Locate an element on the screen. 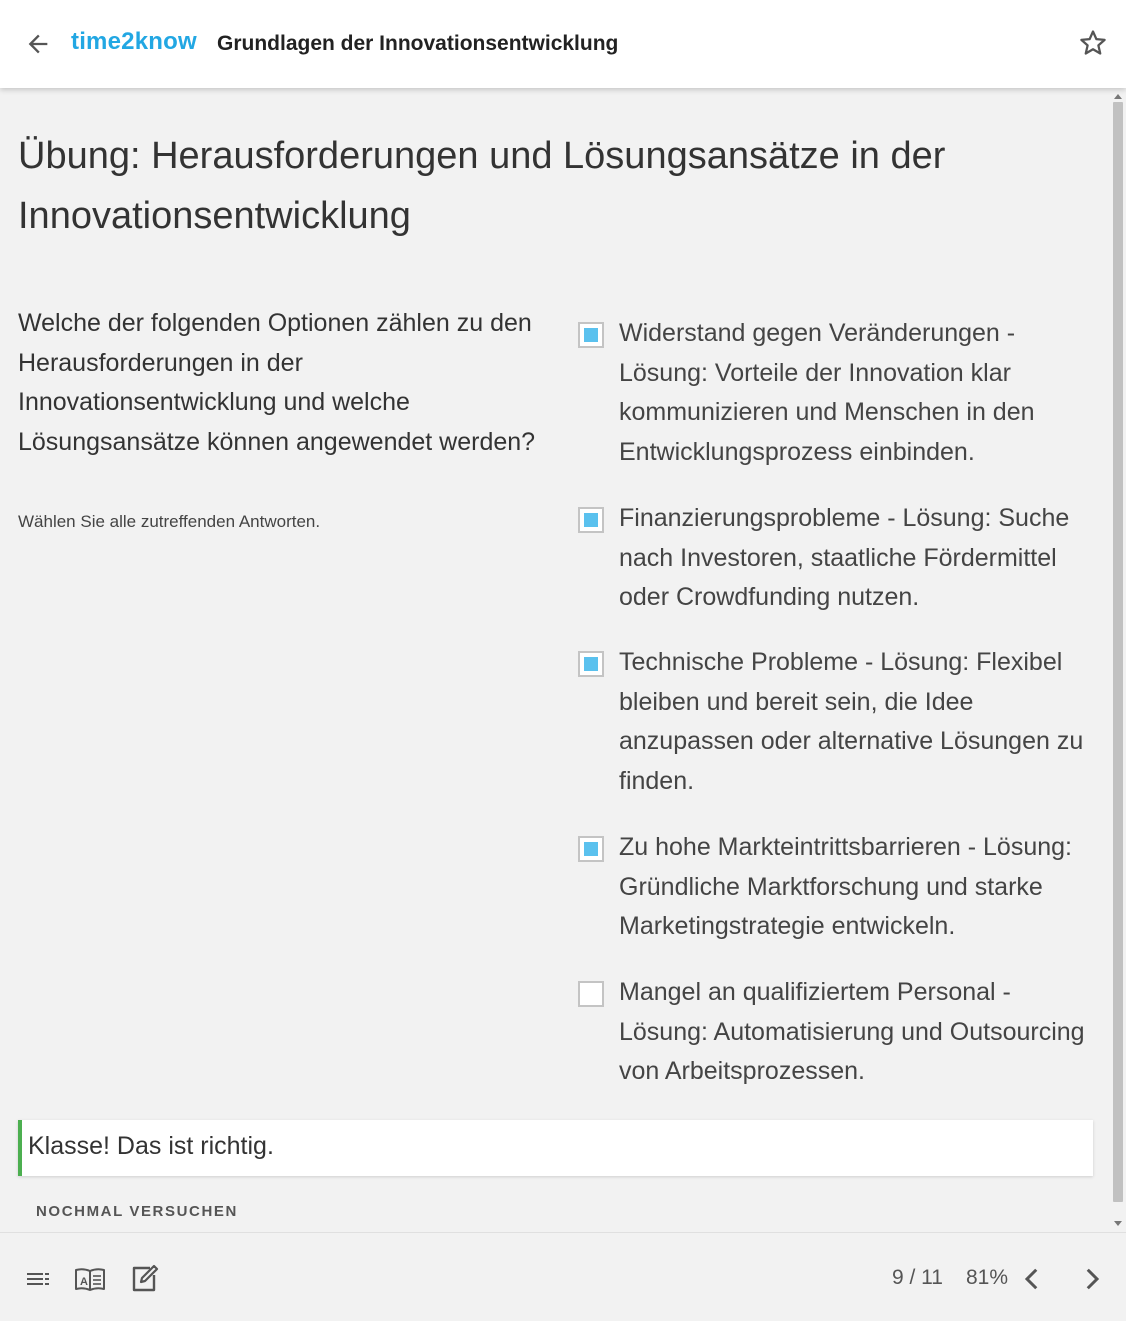  star-outline-icon is located at coordinates (1093, 43).